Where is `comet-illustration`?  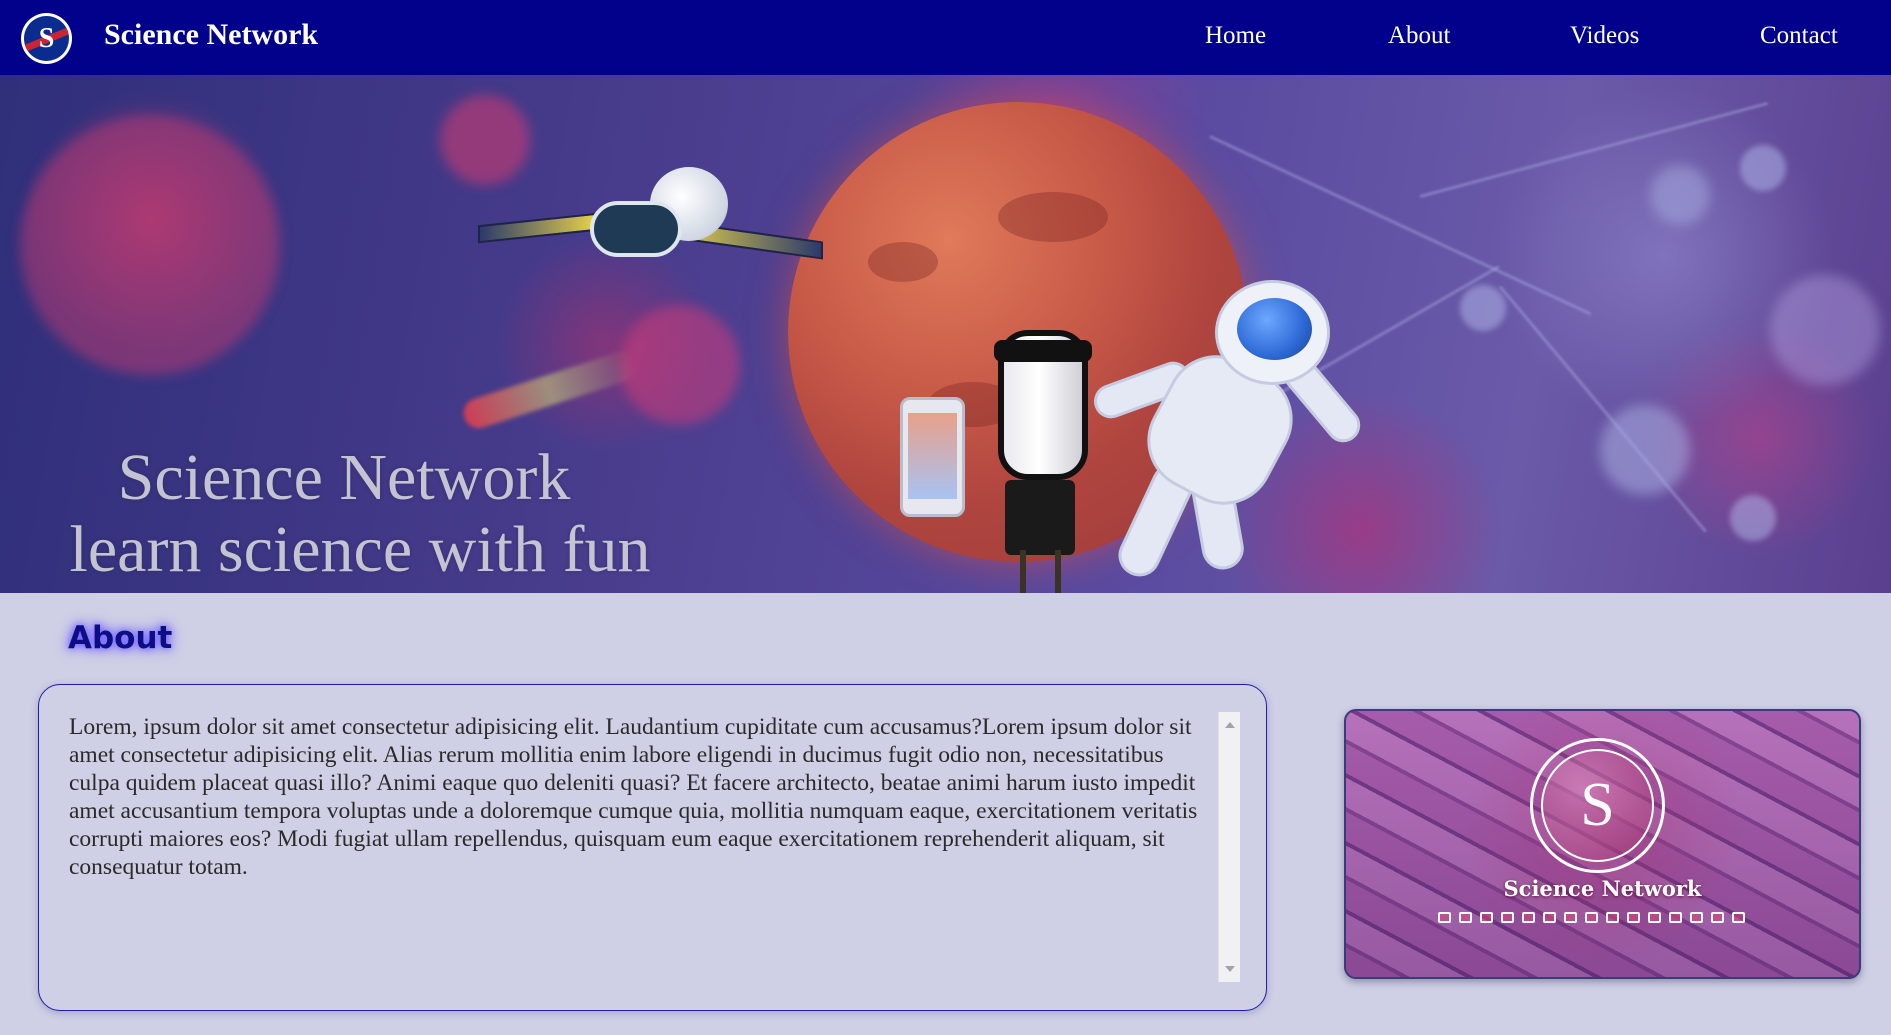
comet-illustration is located at coordinates (550, 390).